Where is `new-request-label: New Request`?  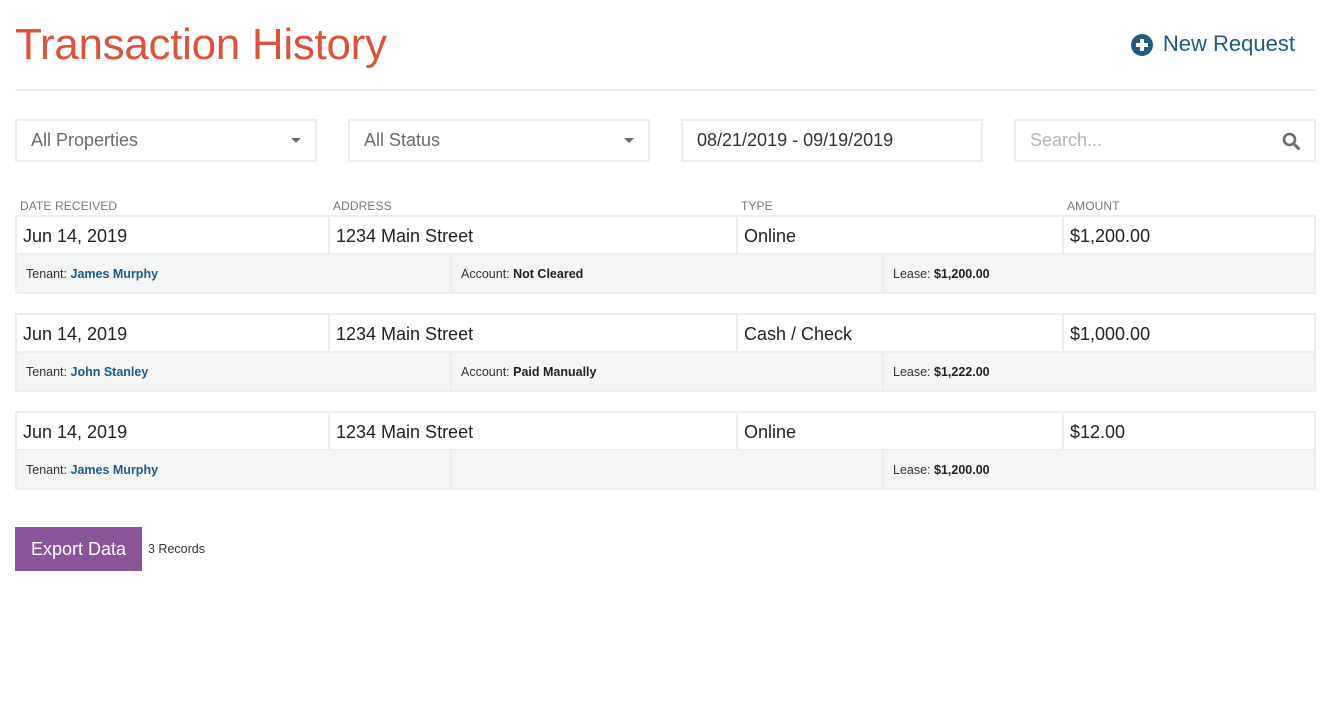 new-request-label: New Request is located at coordinates (1228, 43).